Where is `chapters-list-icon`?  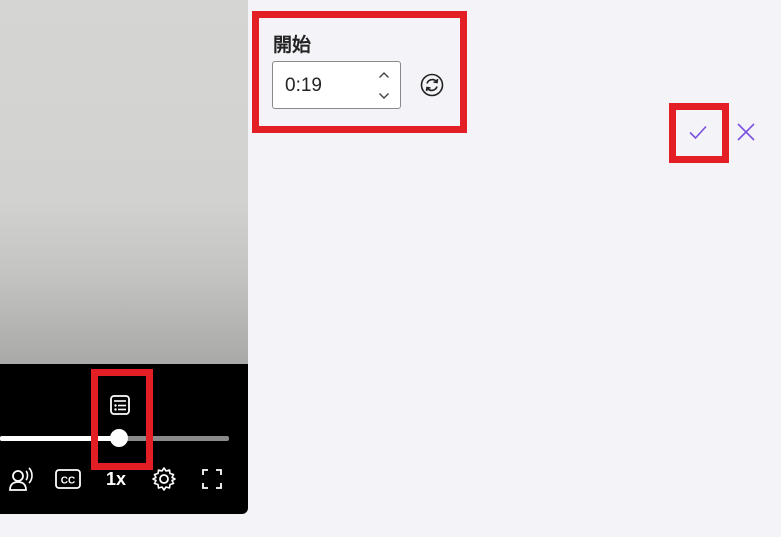 chapters-list-icon is located at coordinates (120, 405).